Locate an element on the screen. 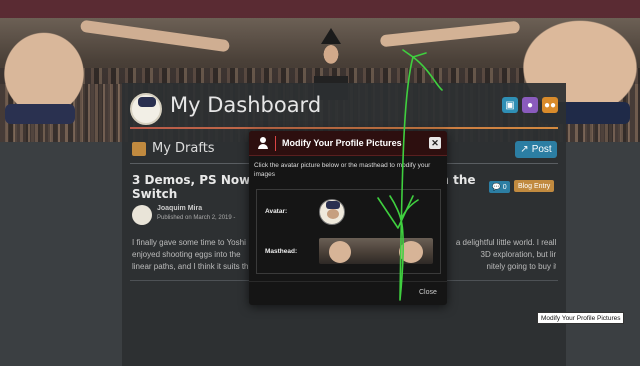 The height and width of the screenshot is (366, 640). dashboard-header: My Dashboard ▣ ● ●● is located at coordinates (344, 111).